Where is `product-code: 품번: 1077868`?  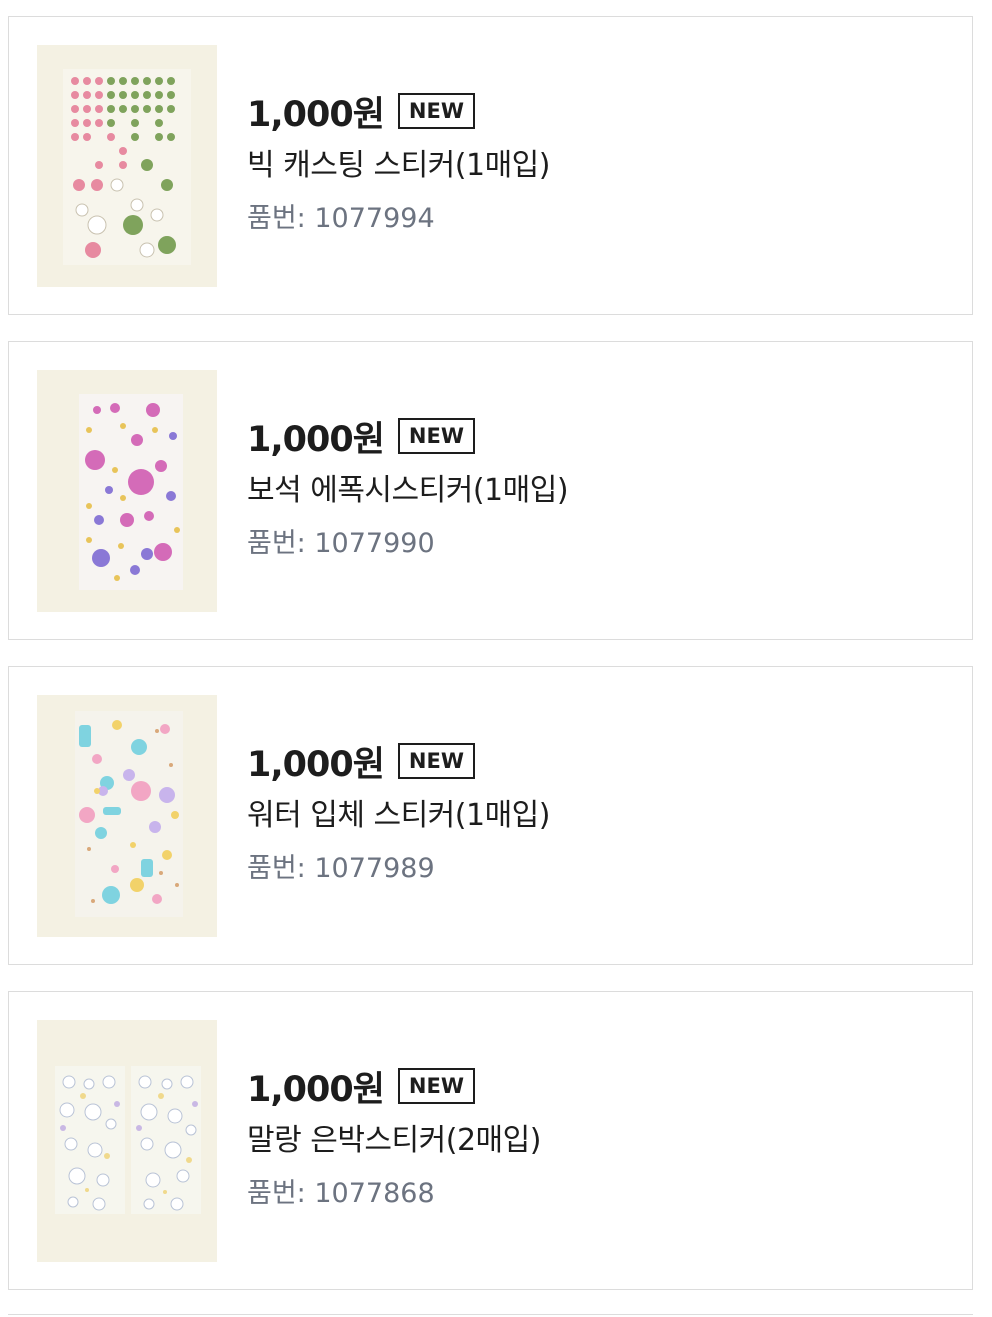 product-code: 품번: 1077868 is located at coordinates (394, 1194).